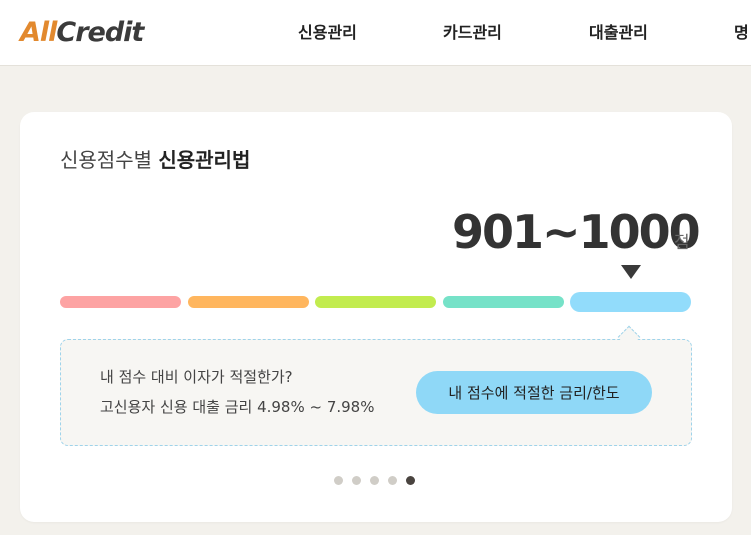 This screenshot has height=535, width=751. I want to click on info-rate-text: 고신용자 신용 대출 금리 4.98% ~ 7.98%, so click(237, 407).